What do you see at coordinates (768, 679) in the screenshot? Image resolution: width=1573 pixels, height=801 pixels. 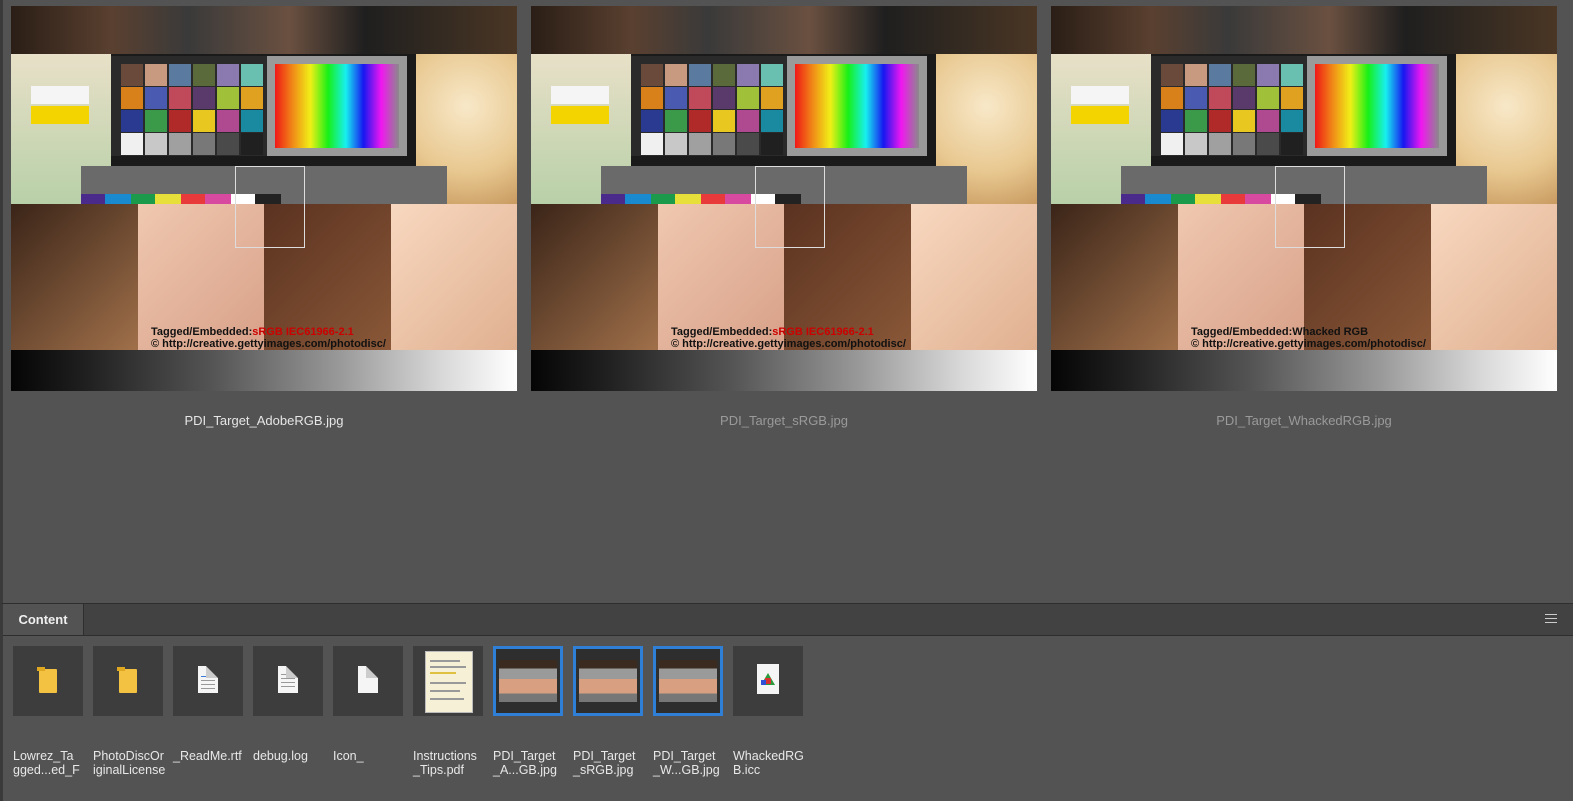 I see `icc-profile-icon` at bounding box center [768, 679].